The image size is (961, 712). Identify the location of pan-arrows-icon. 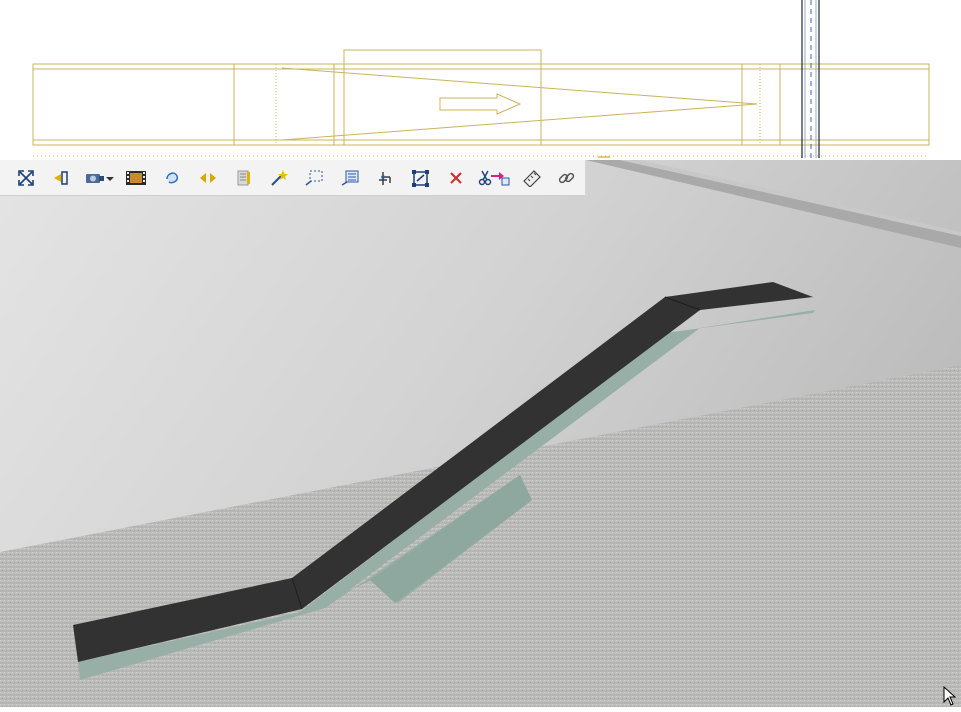
(207, 177).